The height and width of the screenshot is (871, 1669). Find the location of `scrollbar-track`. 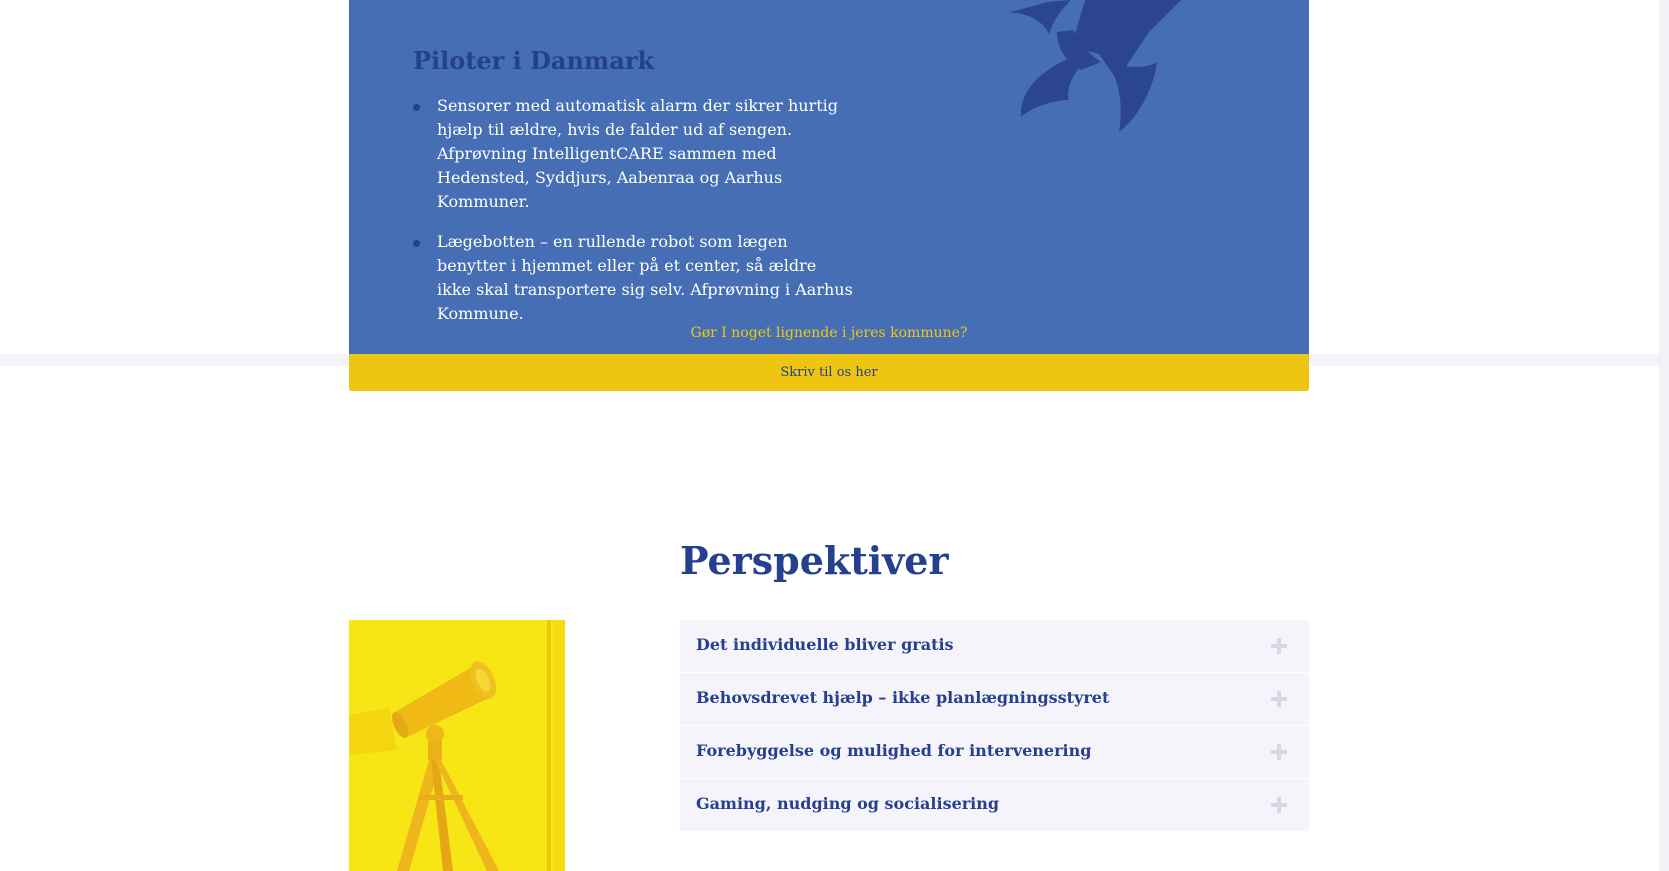

scrollbar-track is located at coordinates (1664, 435).